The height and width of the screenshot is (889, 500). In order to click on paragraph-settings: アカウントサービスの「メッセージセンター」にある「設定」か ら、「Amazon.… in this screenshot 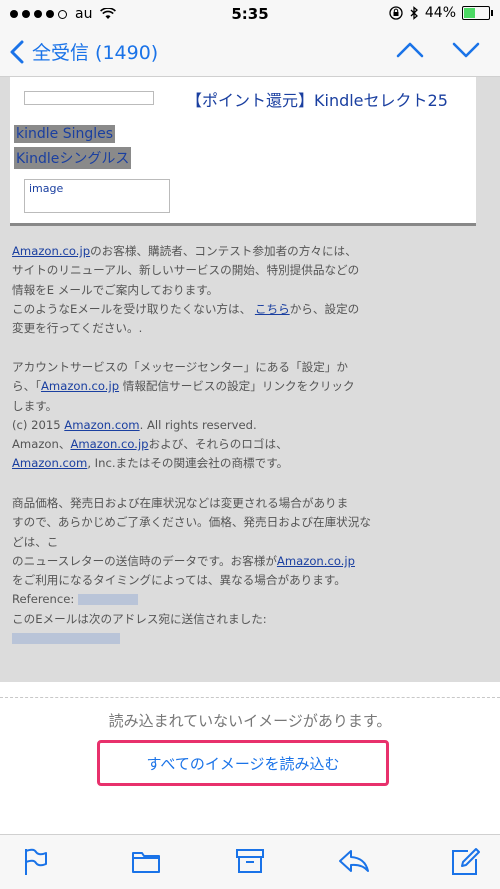, I will do `click(183, 415)`.